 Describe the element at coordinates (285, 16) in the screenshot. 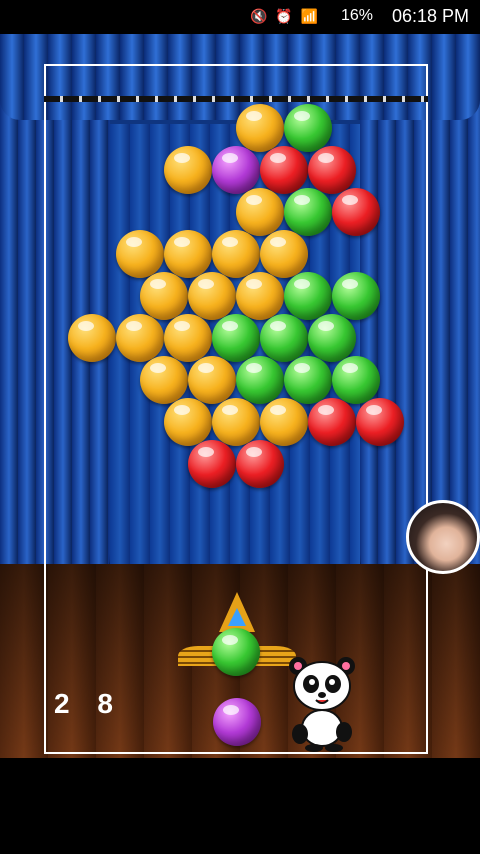

I see `status-icons: 🔇 ⏰ 📶` at that location.